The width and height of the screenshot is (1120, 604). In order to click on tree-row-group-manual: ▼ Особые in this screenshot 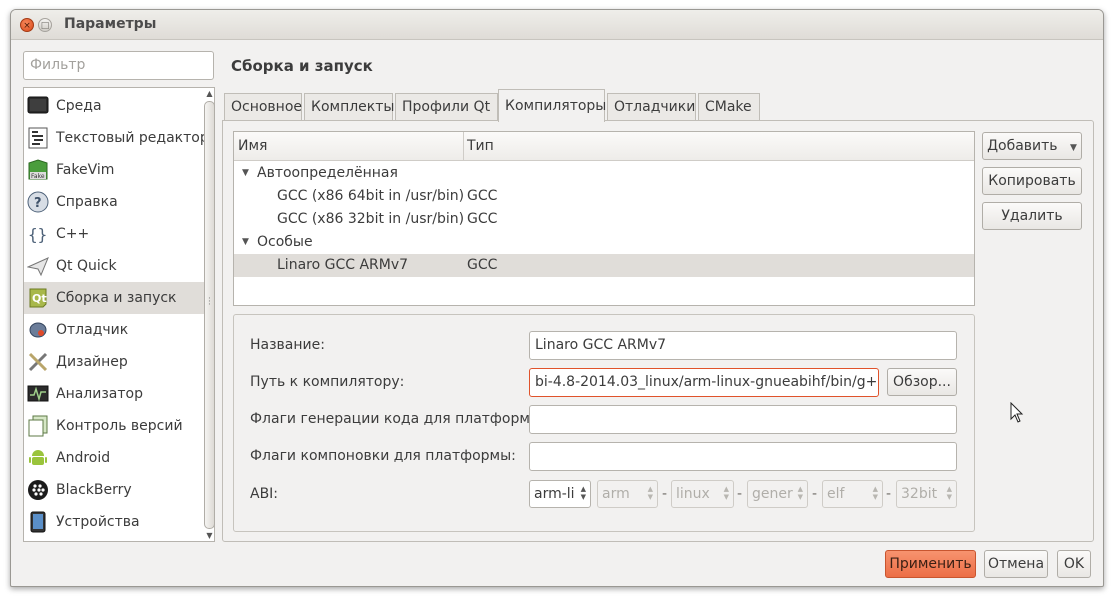, I will do `click(604, 242)`.